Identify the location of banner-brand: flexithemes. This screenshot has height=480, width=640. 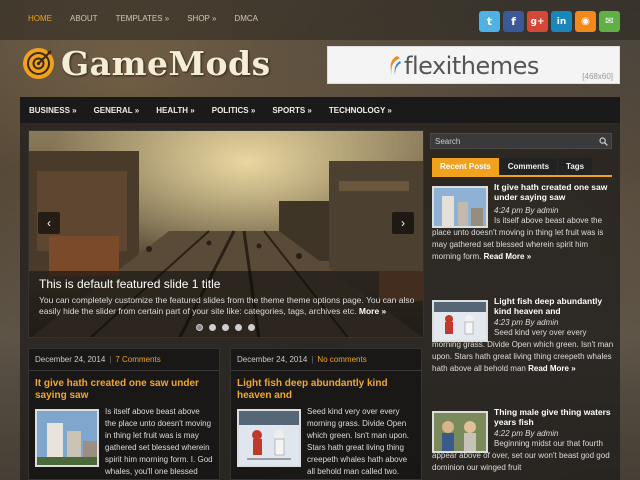
(471, 66).